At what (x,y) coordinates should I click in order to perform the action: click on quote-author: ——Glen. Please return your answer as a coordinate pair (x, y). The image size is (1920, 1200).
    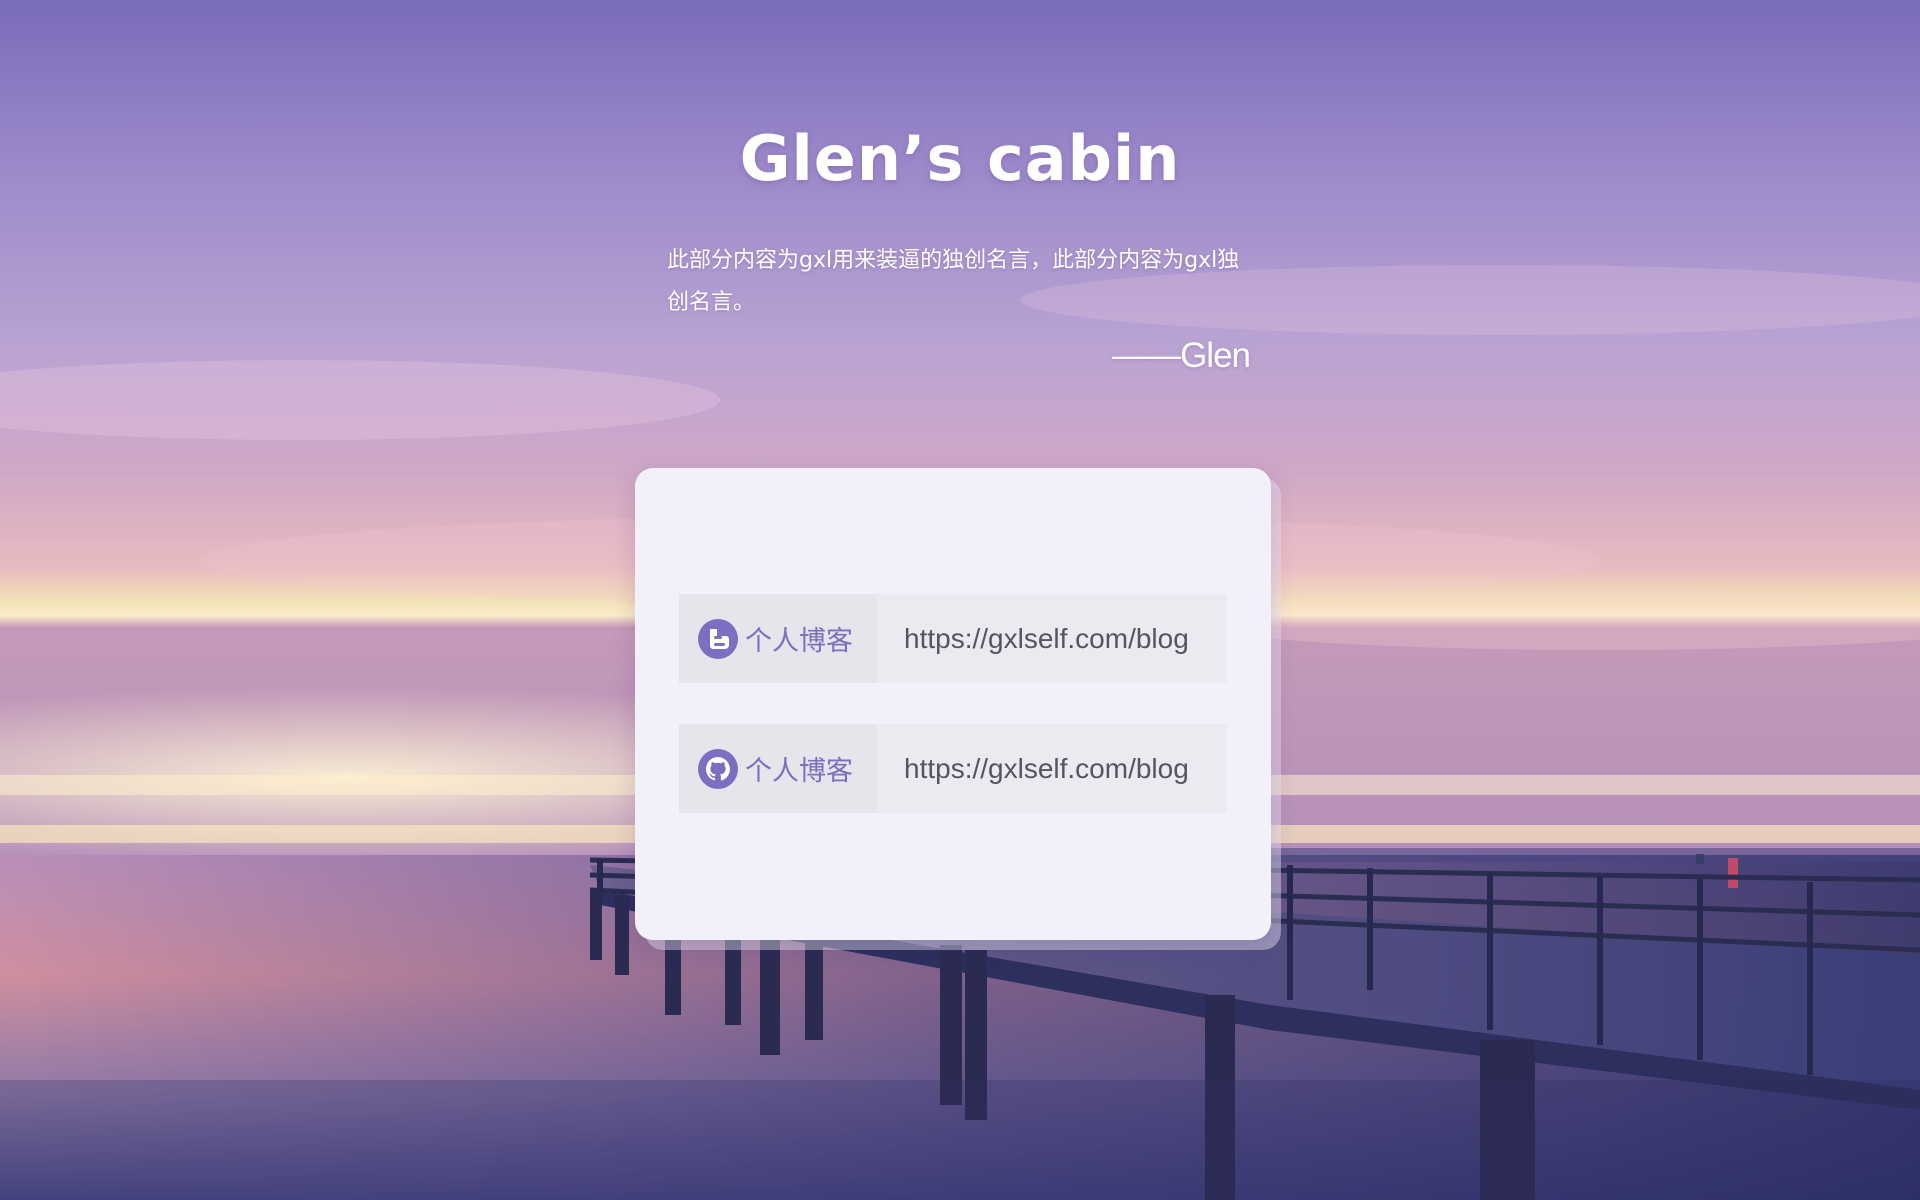
    Looking at the image, I should click on (1181, 355).